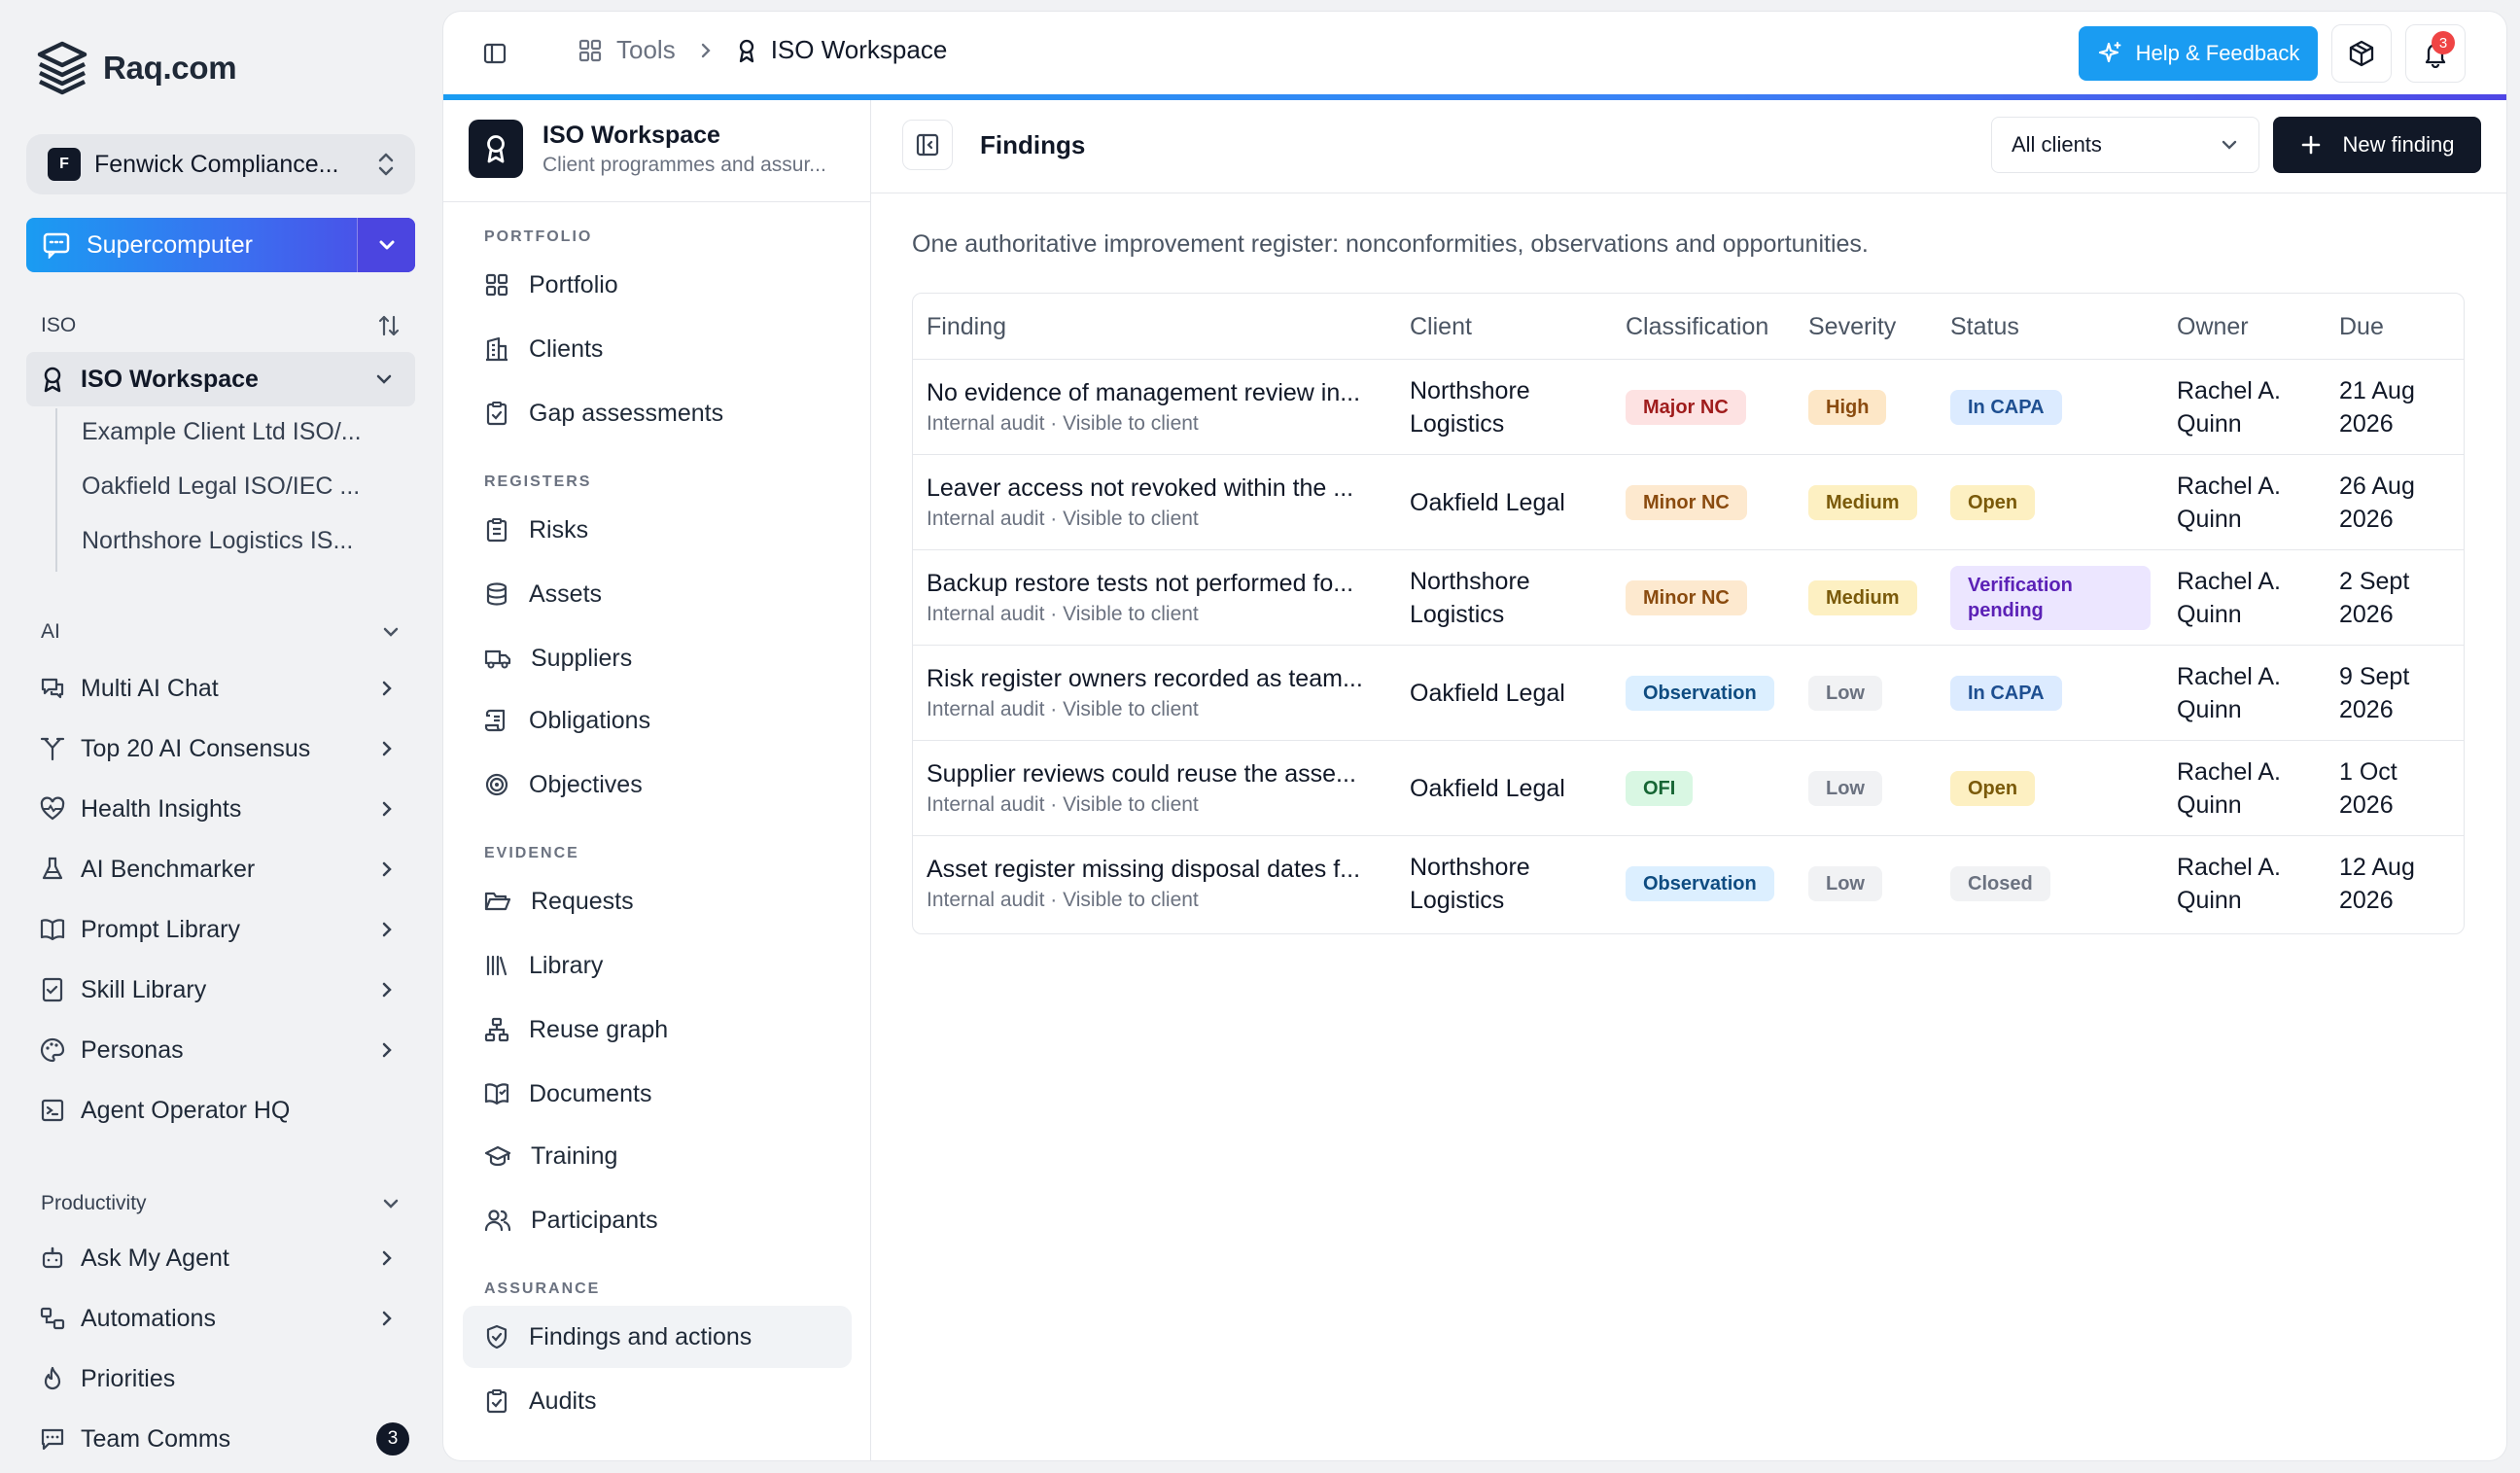  What do you see at coordinates (2377, 407) in the screenshot?
I see `finding-due: 21 Aug 2026` at bounding box center [2377, 407].